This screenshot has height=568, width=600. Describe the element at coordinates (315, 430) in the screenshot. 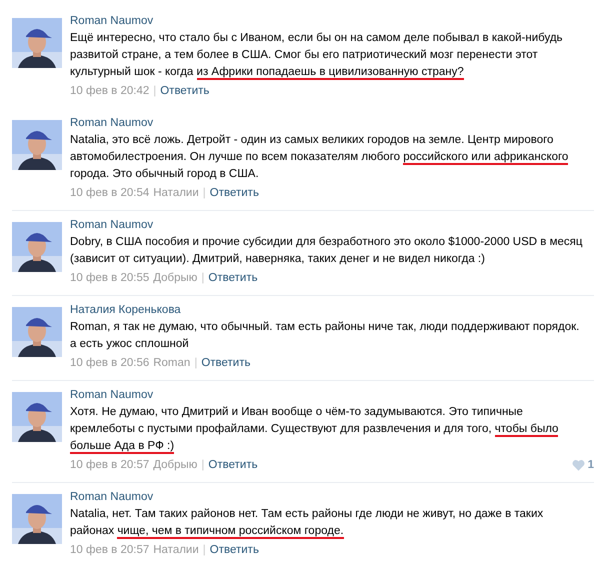

I see `comment-text: Хотя. Не думаю, что Дмитрий и Иван вообще о чём-то задумываются. Это типичные кремлеботы с пустыми профайлами. Существуют для развлечения и для того, чтобы было больше Ада в РФ :)` at that location.